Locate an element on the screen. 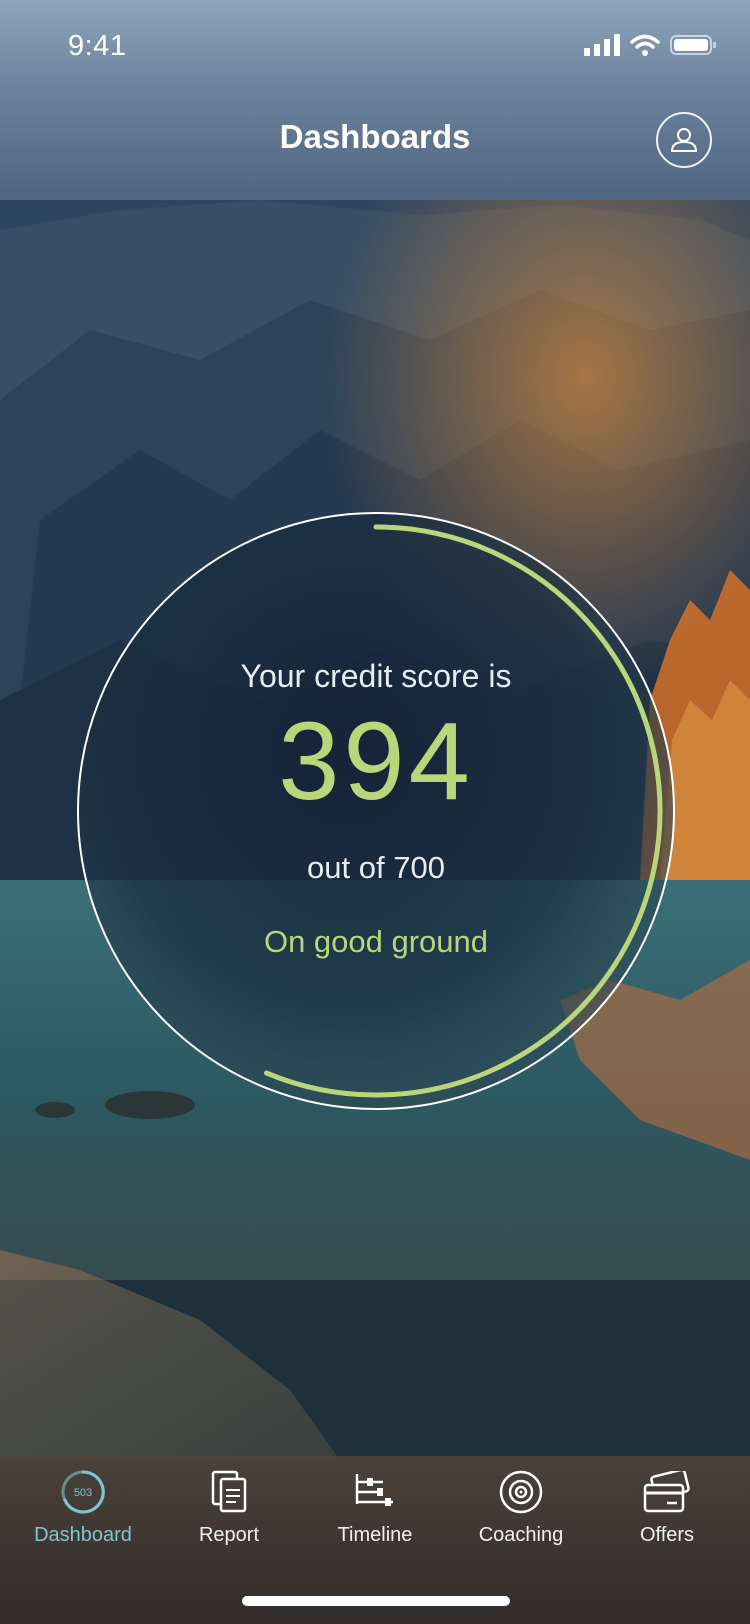  target-icon is located at coordinates (521, 1492).